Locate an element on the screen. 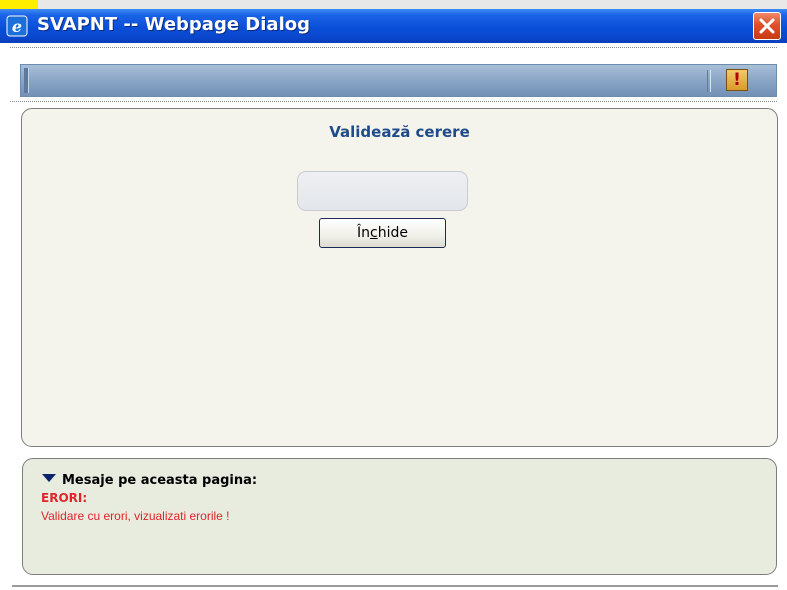 The width and height of the screenshot is (787, 590). ie-icon: e is located at coordinates (17, 26).